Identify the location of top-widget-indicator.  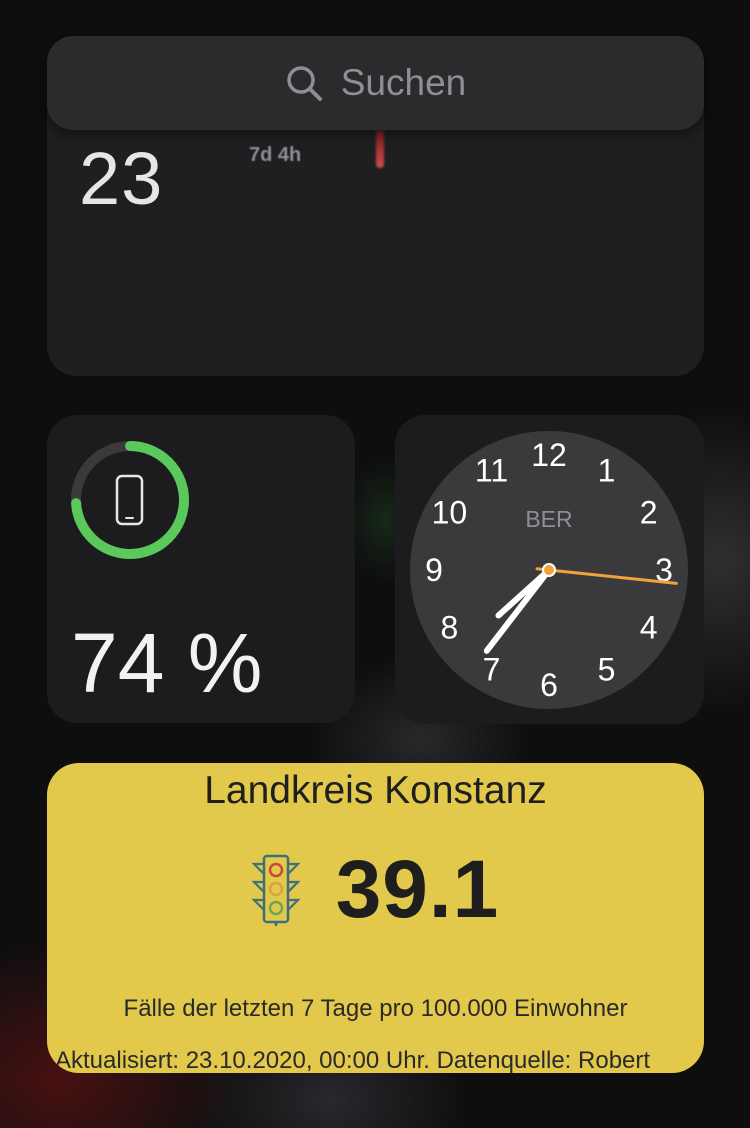
(380, 149).